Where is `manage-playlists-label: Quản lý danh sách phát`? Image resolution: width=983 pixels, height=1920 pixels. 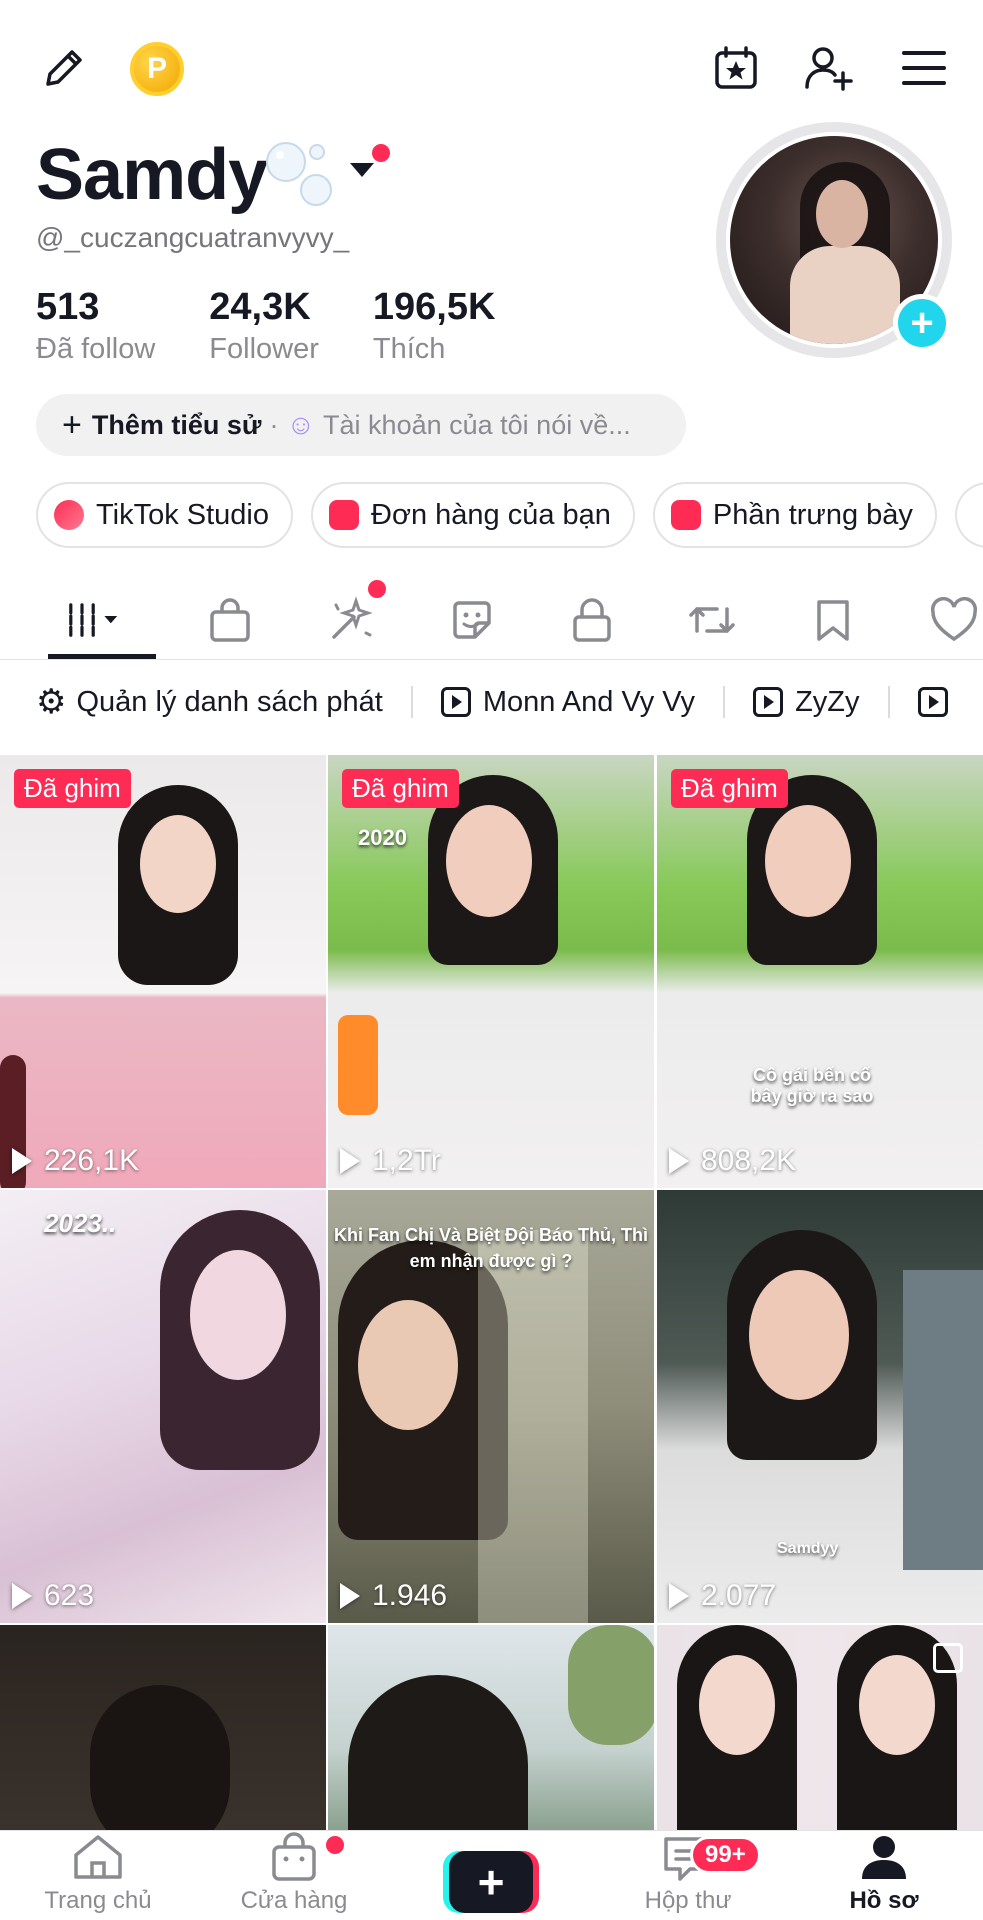 manage-playlists-label: Quản lý danh sách phát is located at coordinates (229, 701).